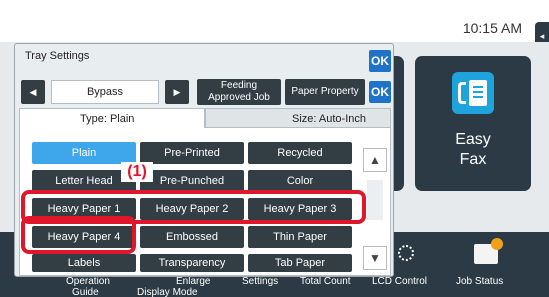 This screenshot has height=297, width=549. I want to click on operation-guide-label-2: Guide, so click(85, 292).